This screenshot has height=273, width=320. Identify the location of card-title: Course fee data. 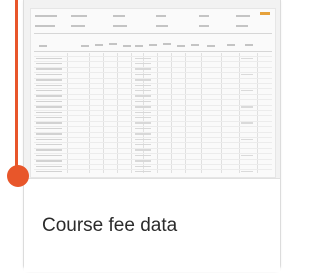
(109, 226).